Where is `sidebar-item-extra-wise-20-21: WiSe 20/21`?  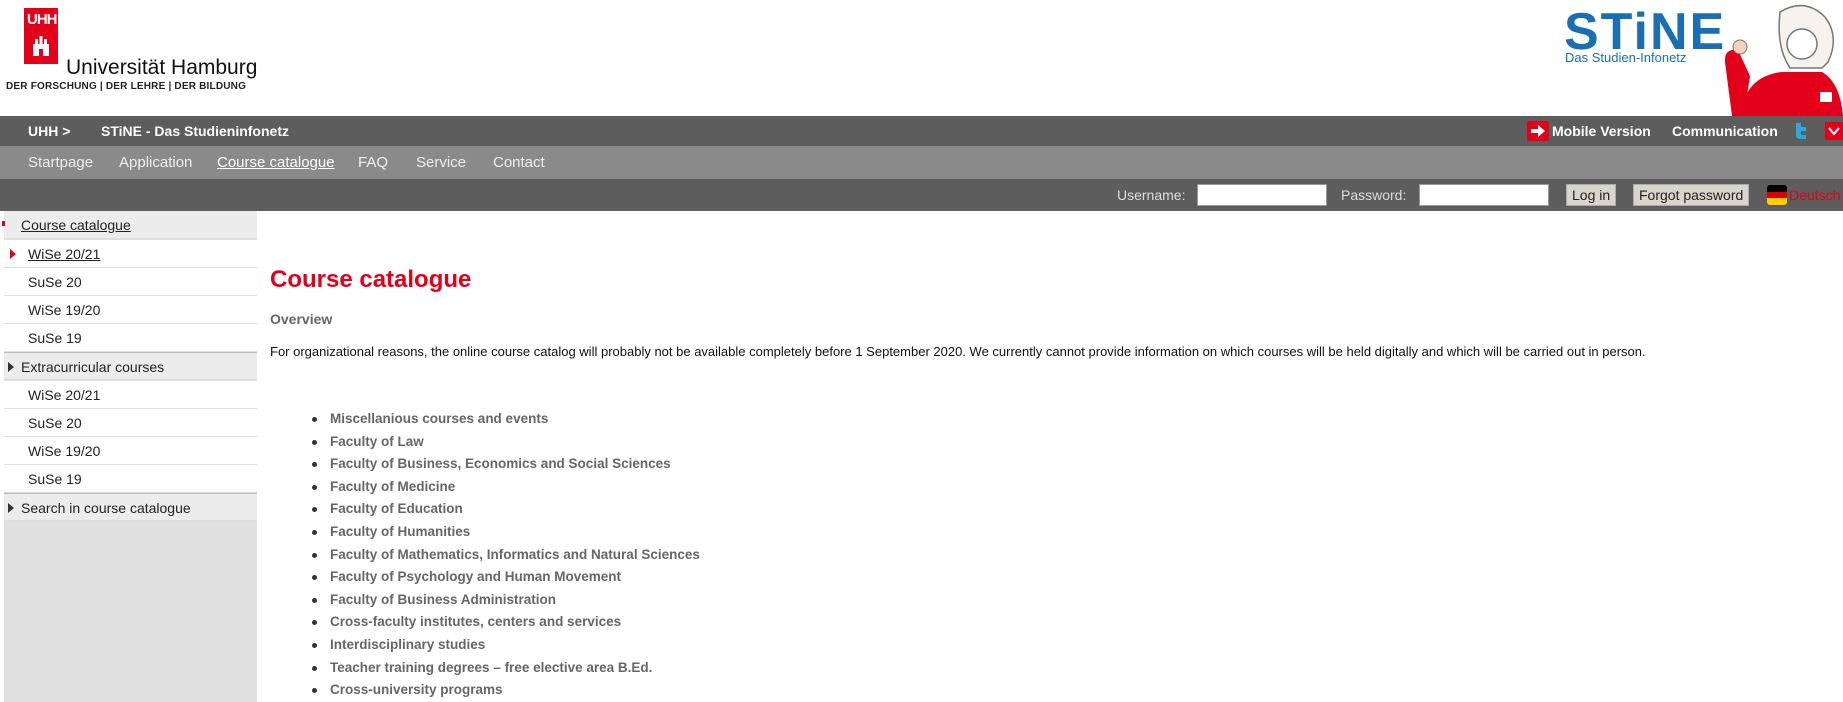 sidebar-item-extra-wise-20-21: WiSe 20/21 is located at coordinates (130, 395).